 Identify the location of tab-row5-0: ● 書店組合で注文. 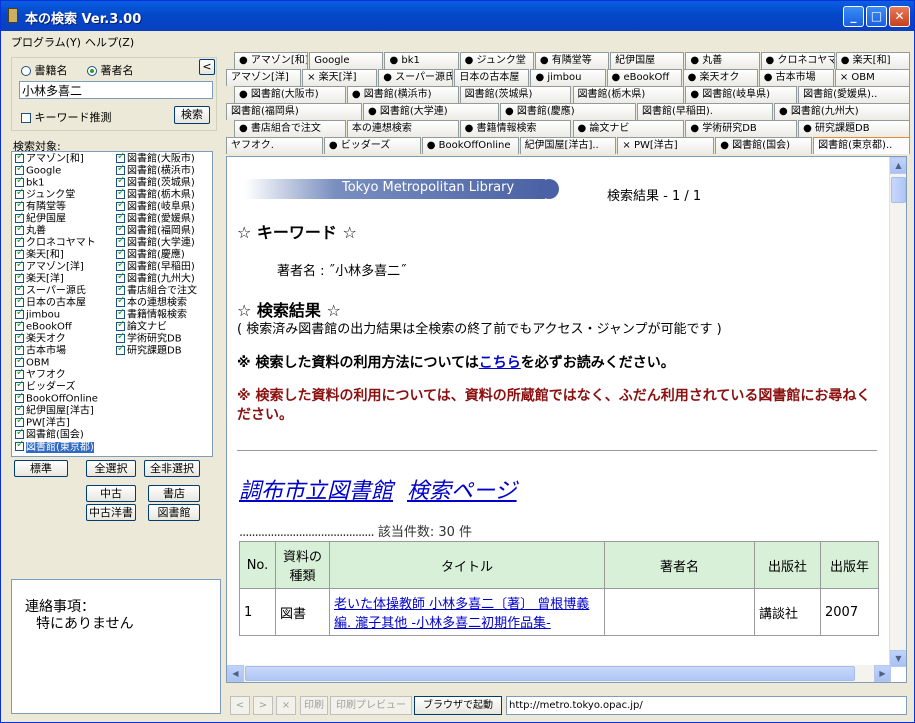
(290, 128).